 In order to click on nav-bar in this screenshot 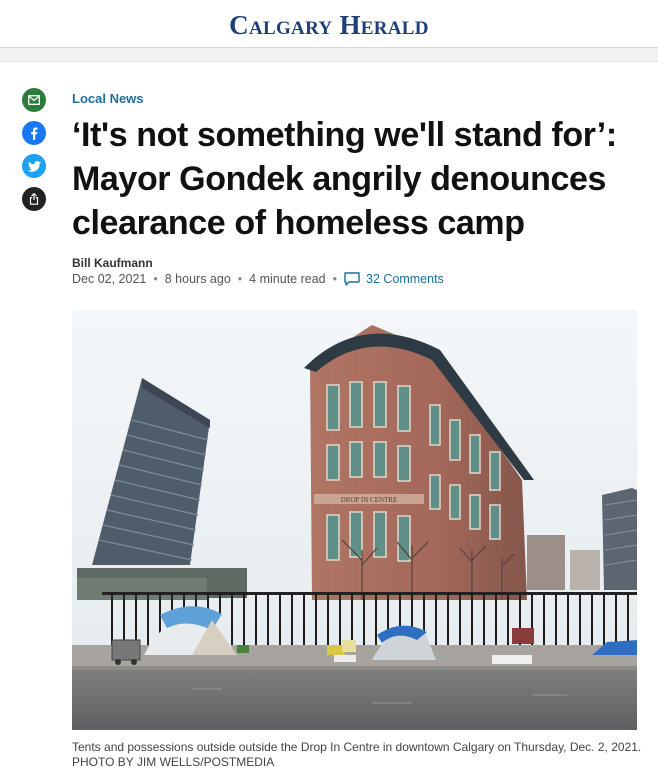, I will do `click(329, 55)`.